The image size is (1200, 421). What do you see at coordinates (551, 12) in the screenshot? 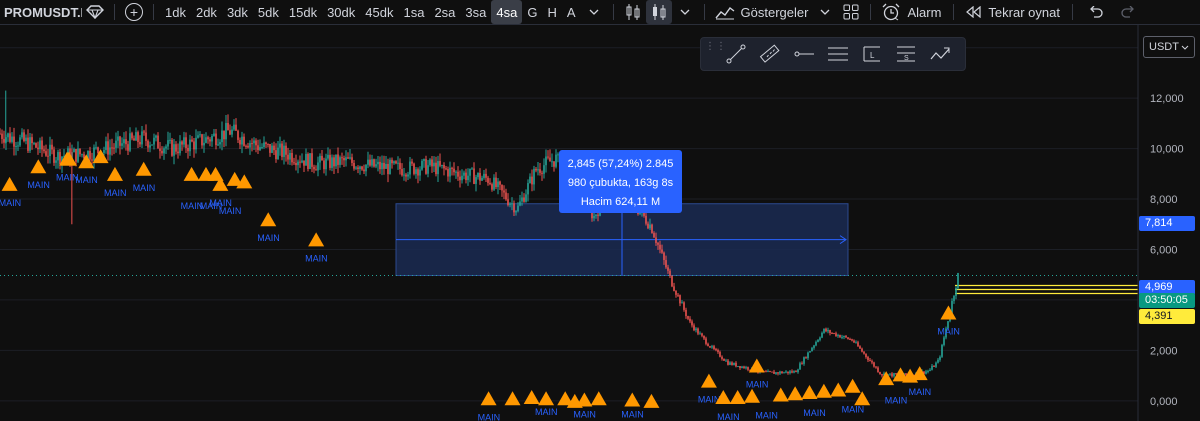
I see `interval-H: H` at bounding box center [551, 12].